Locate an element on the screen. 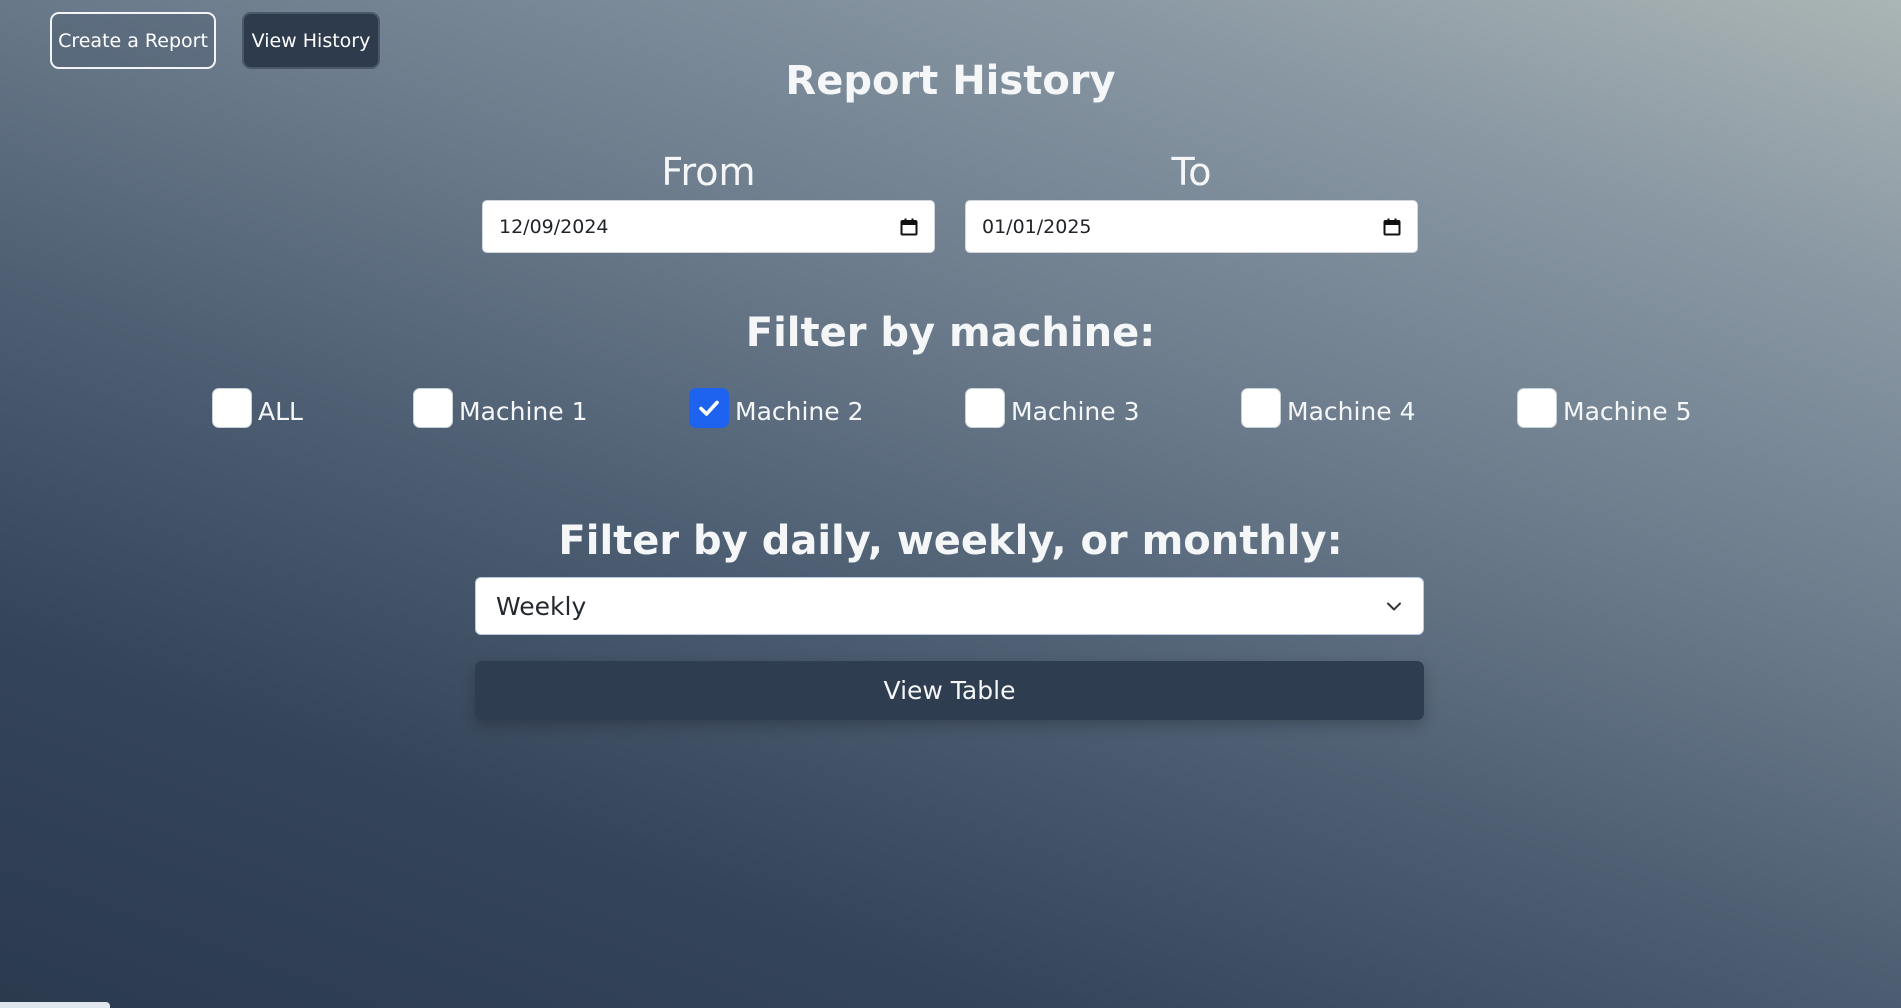  from-label: From is located at coordinates (708, 172).